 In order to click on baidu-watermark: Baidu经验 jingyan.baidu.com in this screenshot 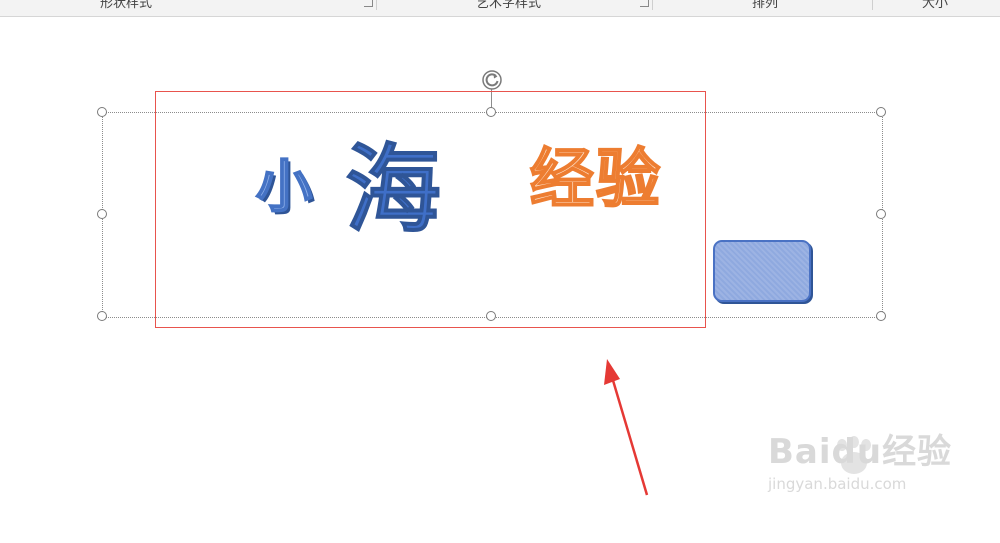, I will do `click(860, 464)`.